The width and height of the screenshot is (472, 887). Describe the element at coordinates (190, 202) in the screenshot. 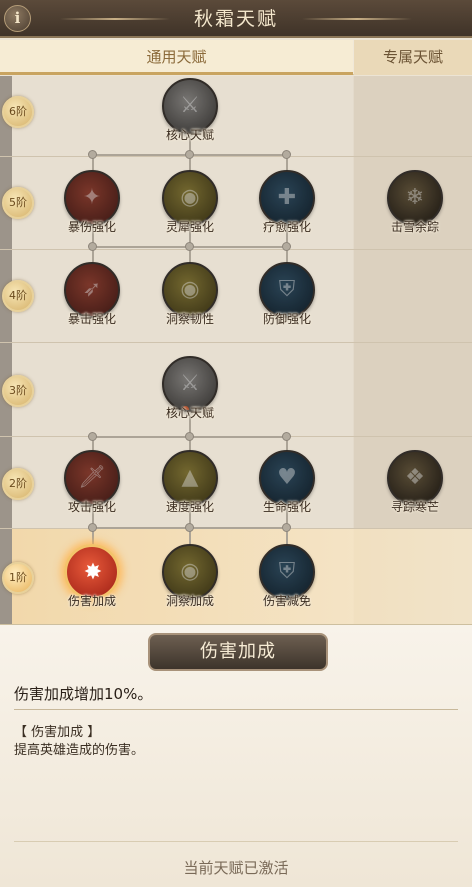

I see `talent-node-spirit: ◉ 灵犀强化` at that location.